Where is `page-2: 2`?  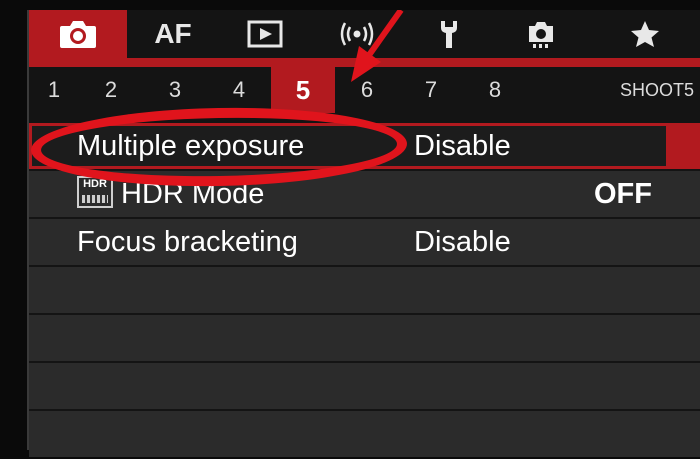
page-2: 2 is located at coordinates (111, 90).